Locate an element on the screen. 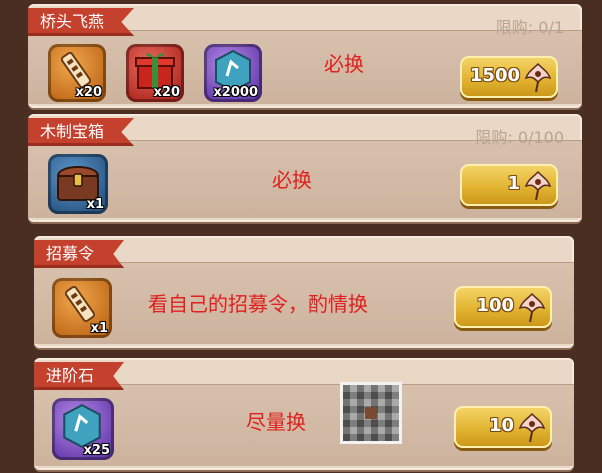 This screenshot has width=602, height=473. price-value: 100 is located at coordinates (495, 305).